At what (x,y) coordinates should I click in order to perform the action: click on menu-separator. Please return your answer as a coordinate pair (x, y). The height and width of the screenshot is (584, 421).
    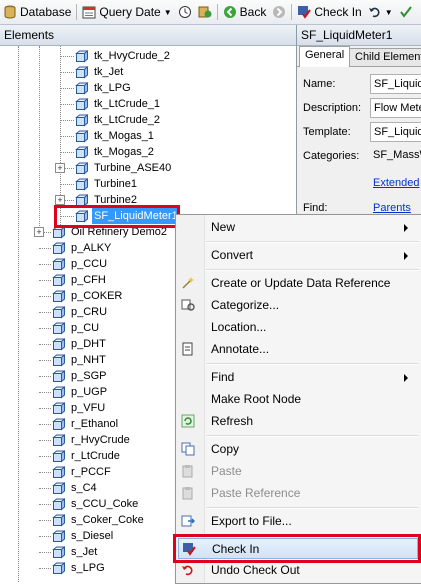
    Looking at the image, I should click on (312, 364).